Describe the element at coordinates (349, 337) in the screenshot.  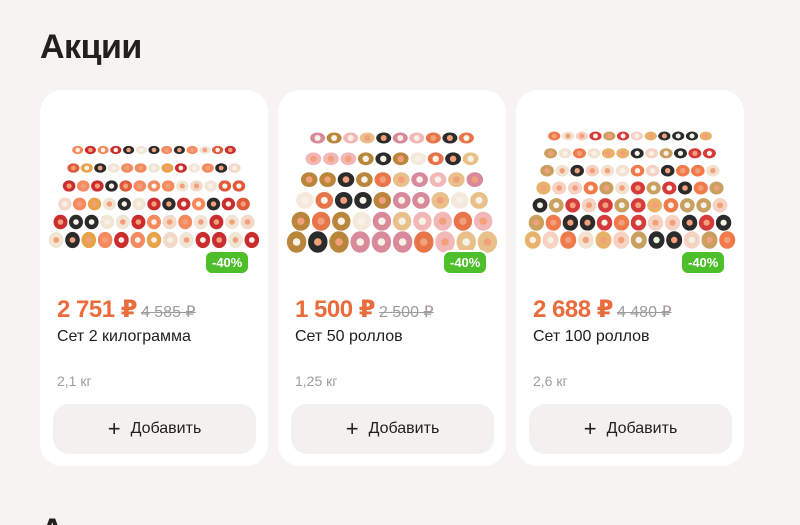
I see `product-name: Сет 50 роллов` at that location.